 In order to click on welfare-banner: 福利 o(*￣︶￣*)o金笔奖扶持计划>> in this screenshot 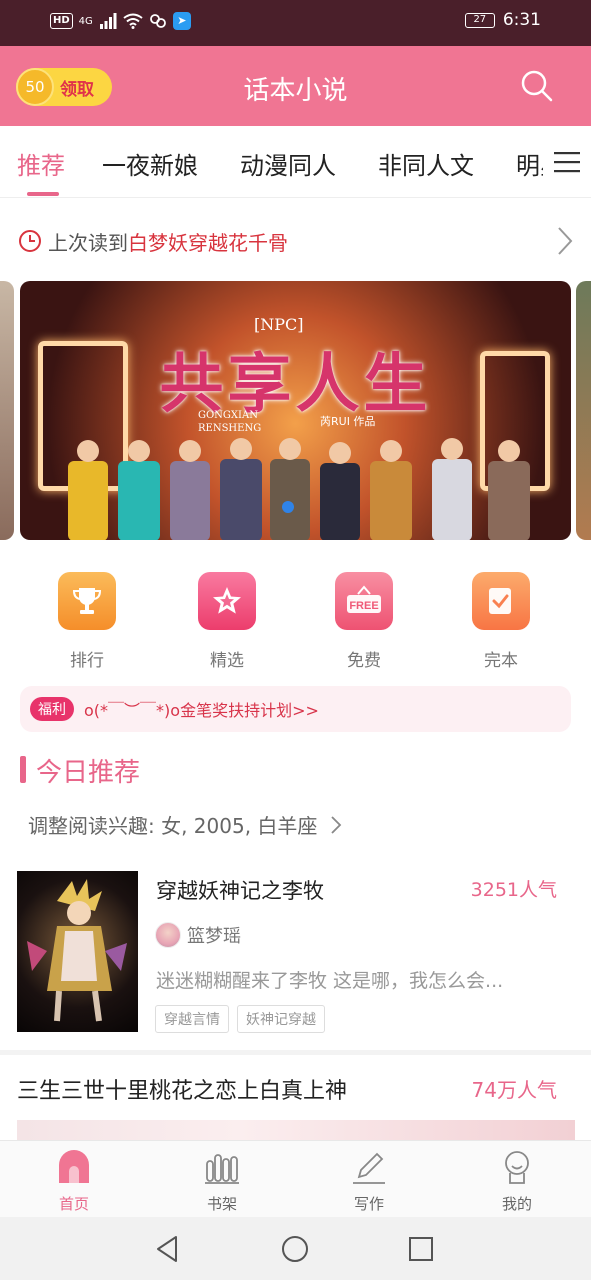, I will do `click(295, 709)`.